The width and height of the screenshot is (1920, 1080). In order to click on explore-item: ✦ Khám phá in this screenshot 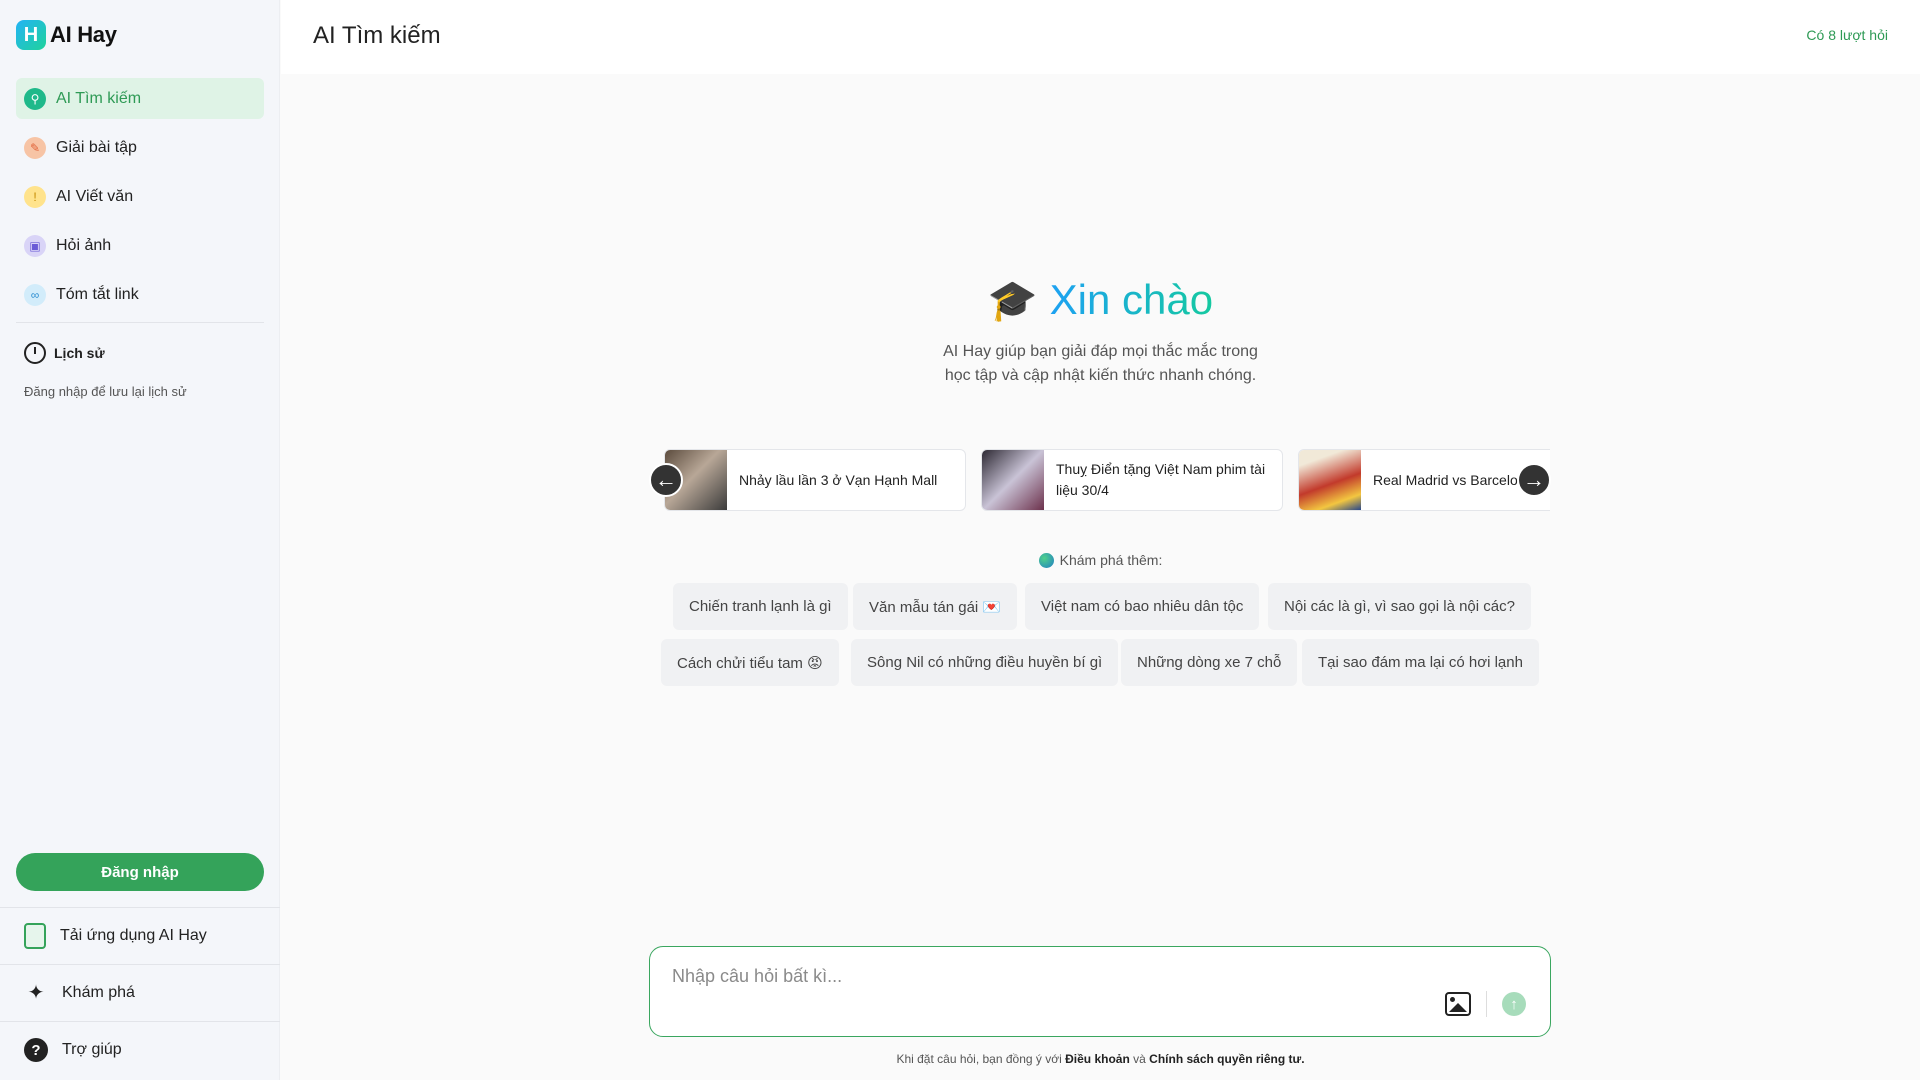, I will do `click(140, 992)`.